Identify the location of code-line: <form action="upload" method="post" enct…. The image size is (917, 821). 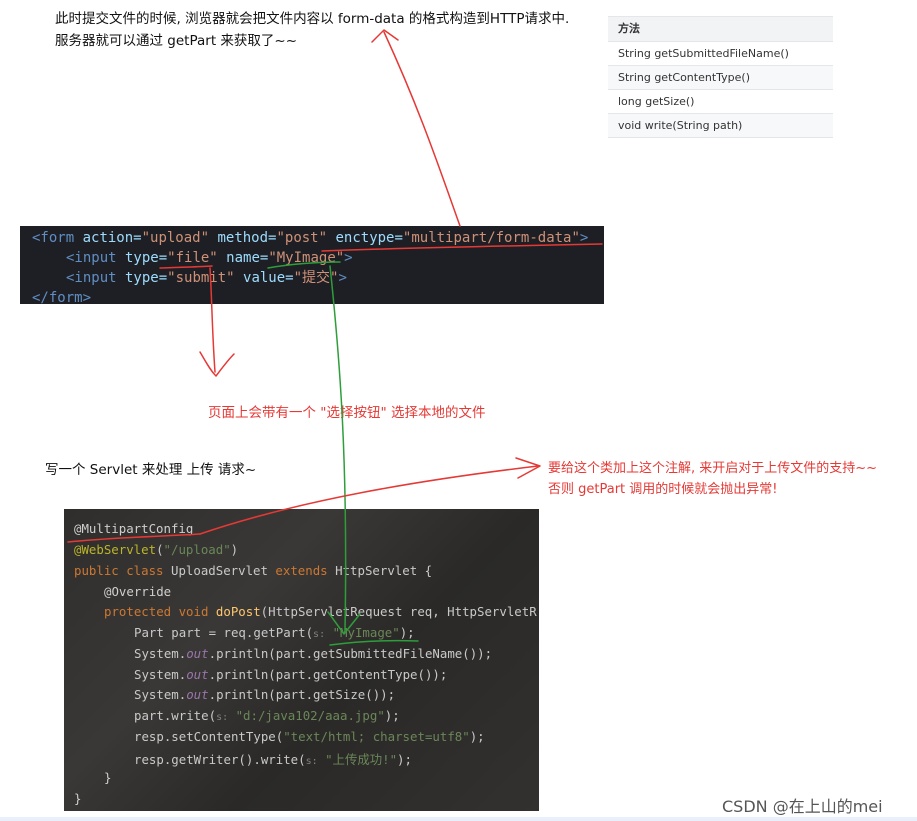
(310, 238).